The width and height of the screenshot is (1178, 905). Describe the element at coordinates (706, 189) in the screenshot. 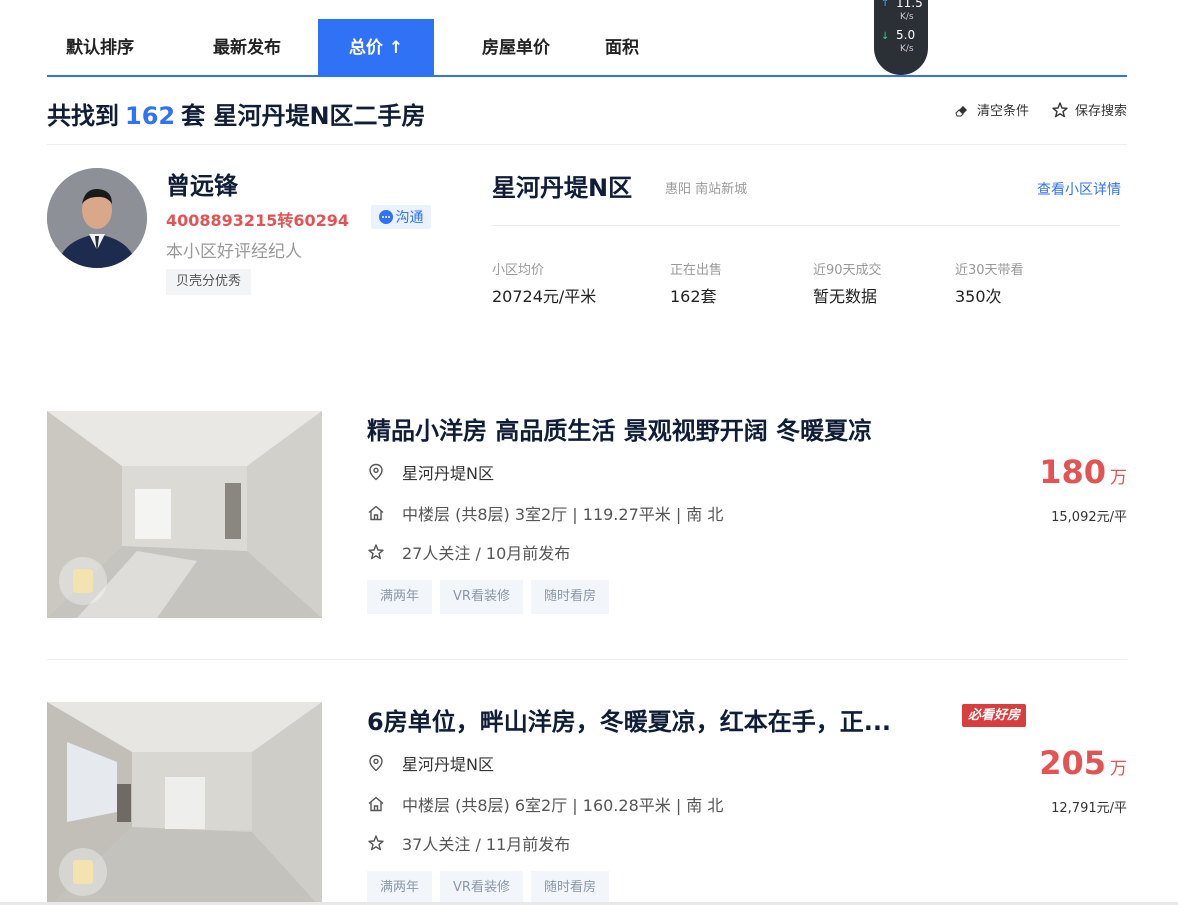

I see `community-location: 惠阳 南站新城` at that location.